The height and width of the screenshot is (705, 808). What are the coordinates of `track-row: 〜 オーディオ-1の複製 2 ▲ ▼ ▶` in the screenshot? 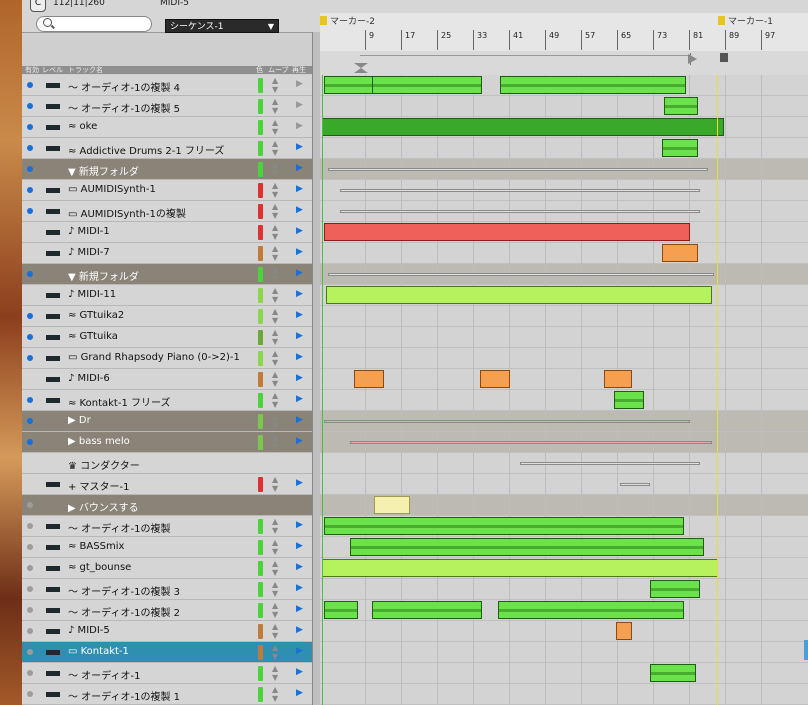 It's located at (167, 610).